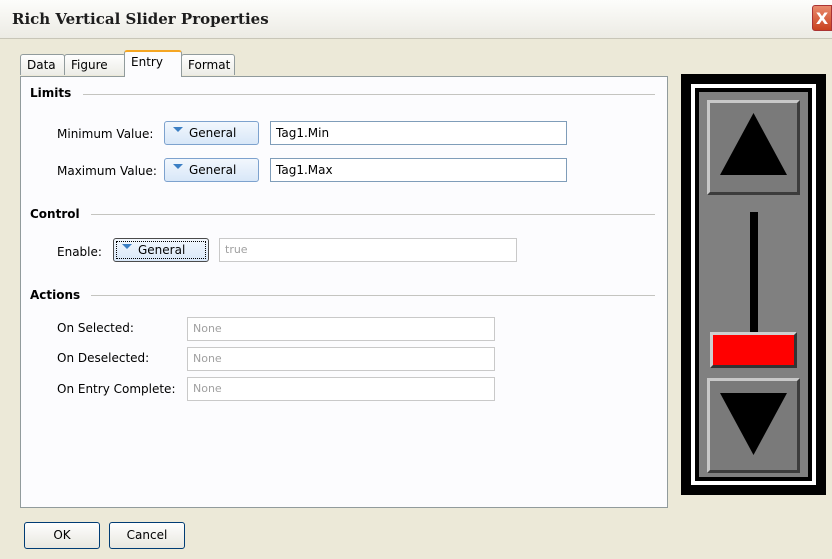  Describe the element at coordinates (95, 64) in the screenshot. I see `tab-figure: Figure` at that location.